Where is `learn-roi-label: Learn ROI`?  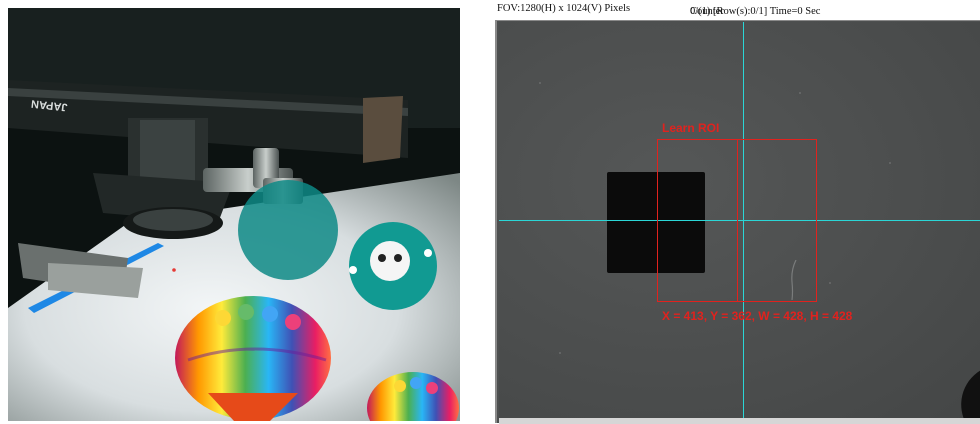
learn-roi-label: Learn ROI is located at coordinates (691, 128).